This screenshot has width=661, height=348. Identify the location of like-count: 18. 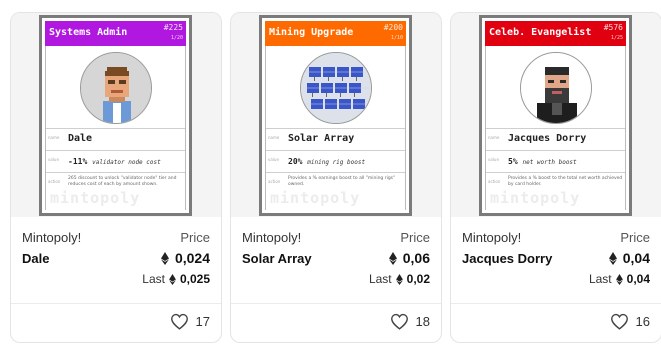
(422, 321).